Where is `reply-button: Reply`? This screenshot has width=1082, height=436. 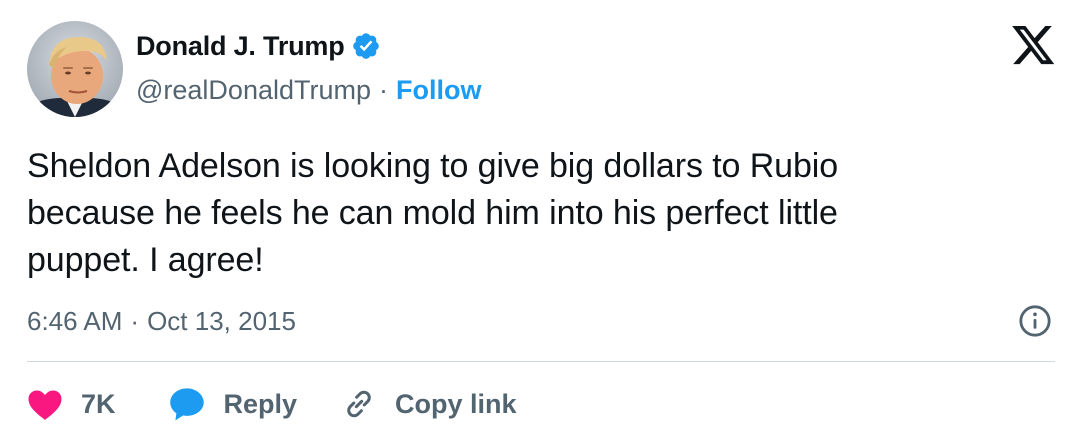 reply-button: Reply is located at coordinates (233, 404).